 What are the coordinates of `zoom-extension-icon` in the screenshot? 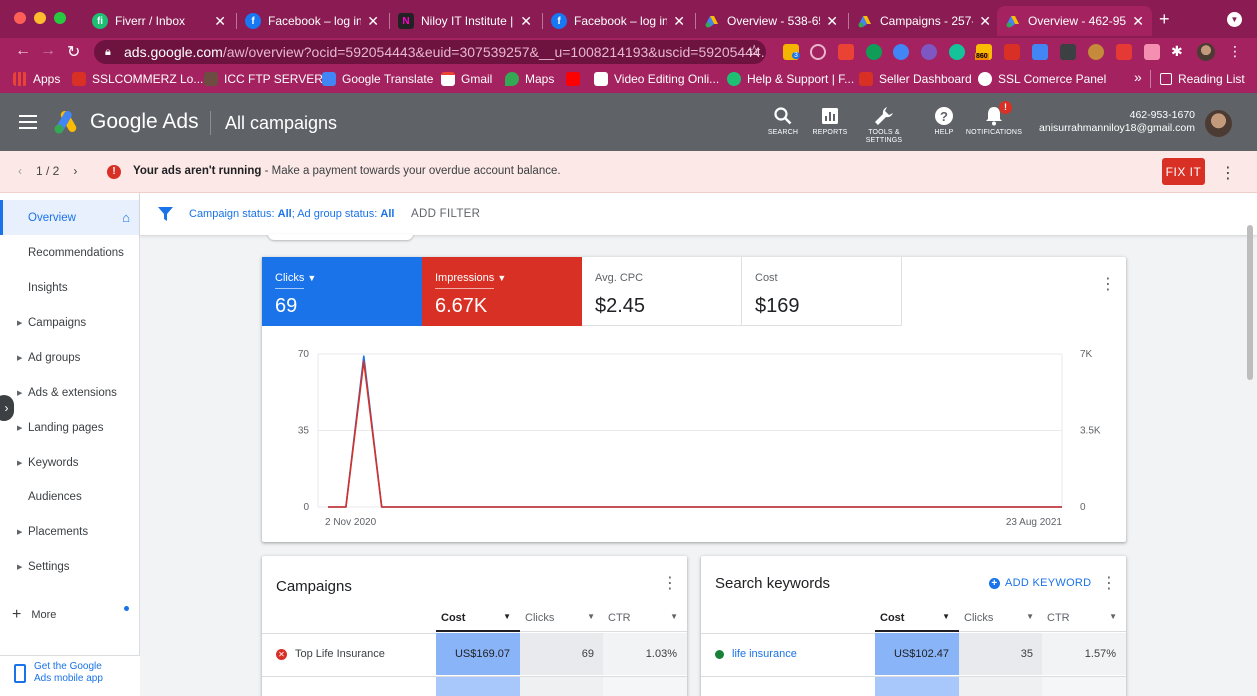 It's located at (901, 52).